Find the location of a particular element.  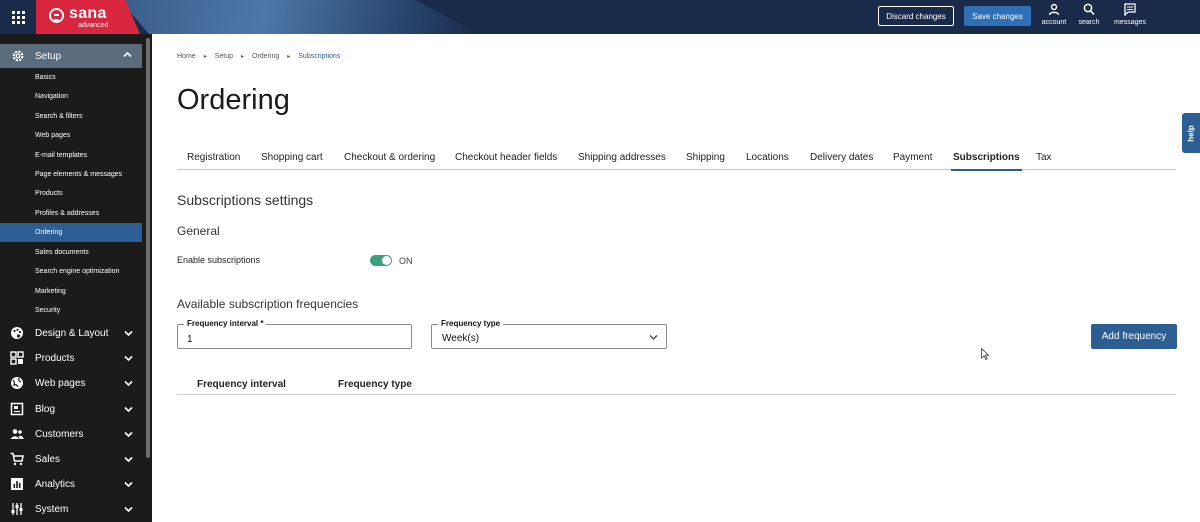

messages-button: messages is located at coordinates (1130, 17).